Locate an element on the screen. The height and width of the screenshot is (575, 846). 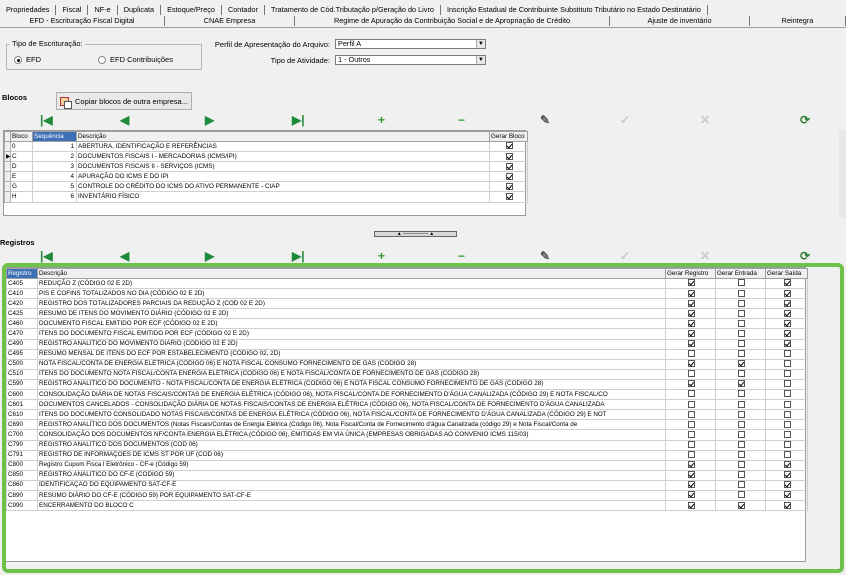
col-header-registro: Registro is located at coordinates (22, 273).